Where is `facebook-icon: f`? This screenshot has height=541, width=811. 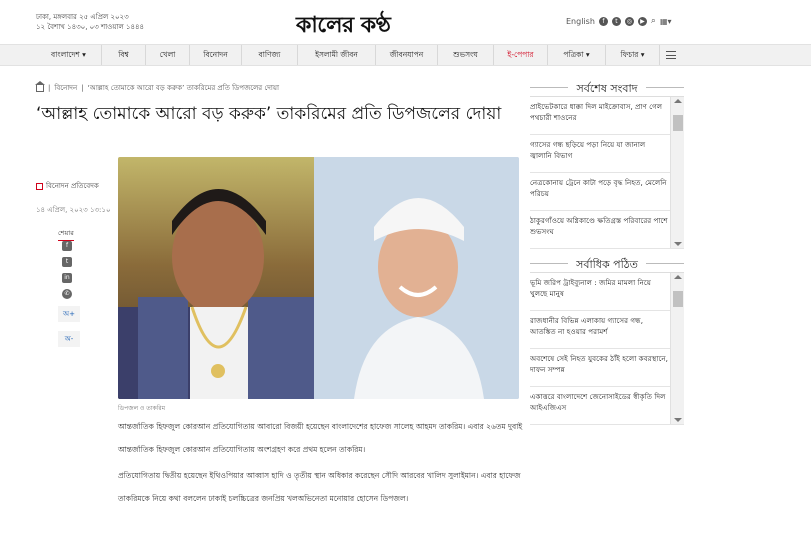 facebook-icon: f is located at coordinates (603, 21).